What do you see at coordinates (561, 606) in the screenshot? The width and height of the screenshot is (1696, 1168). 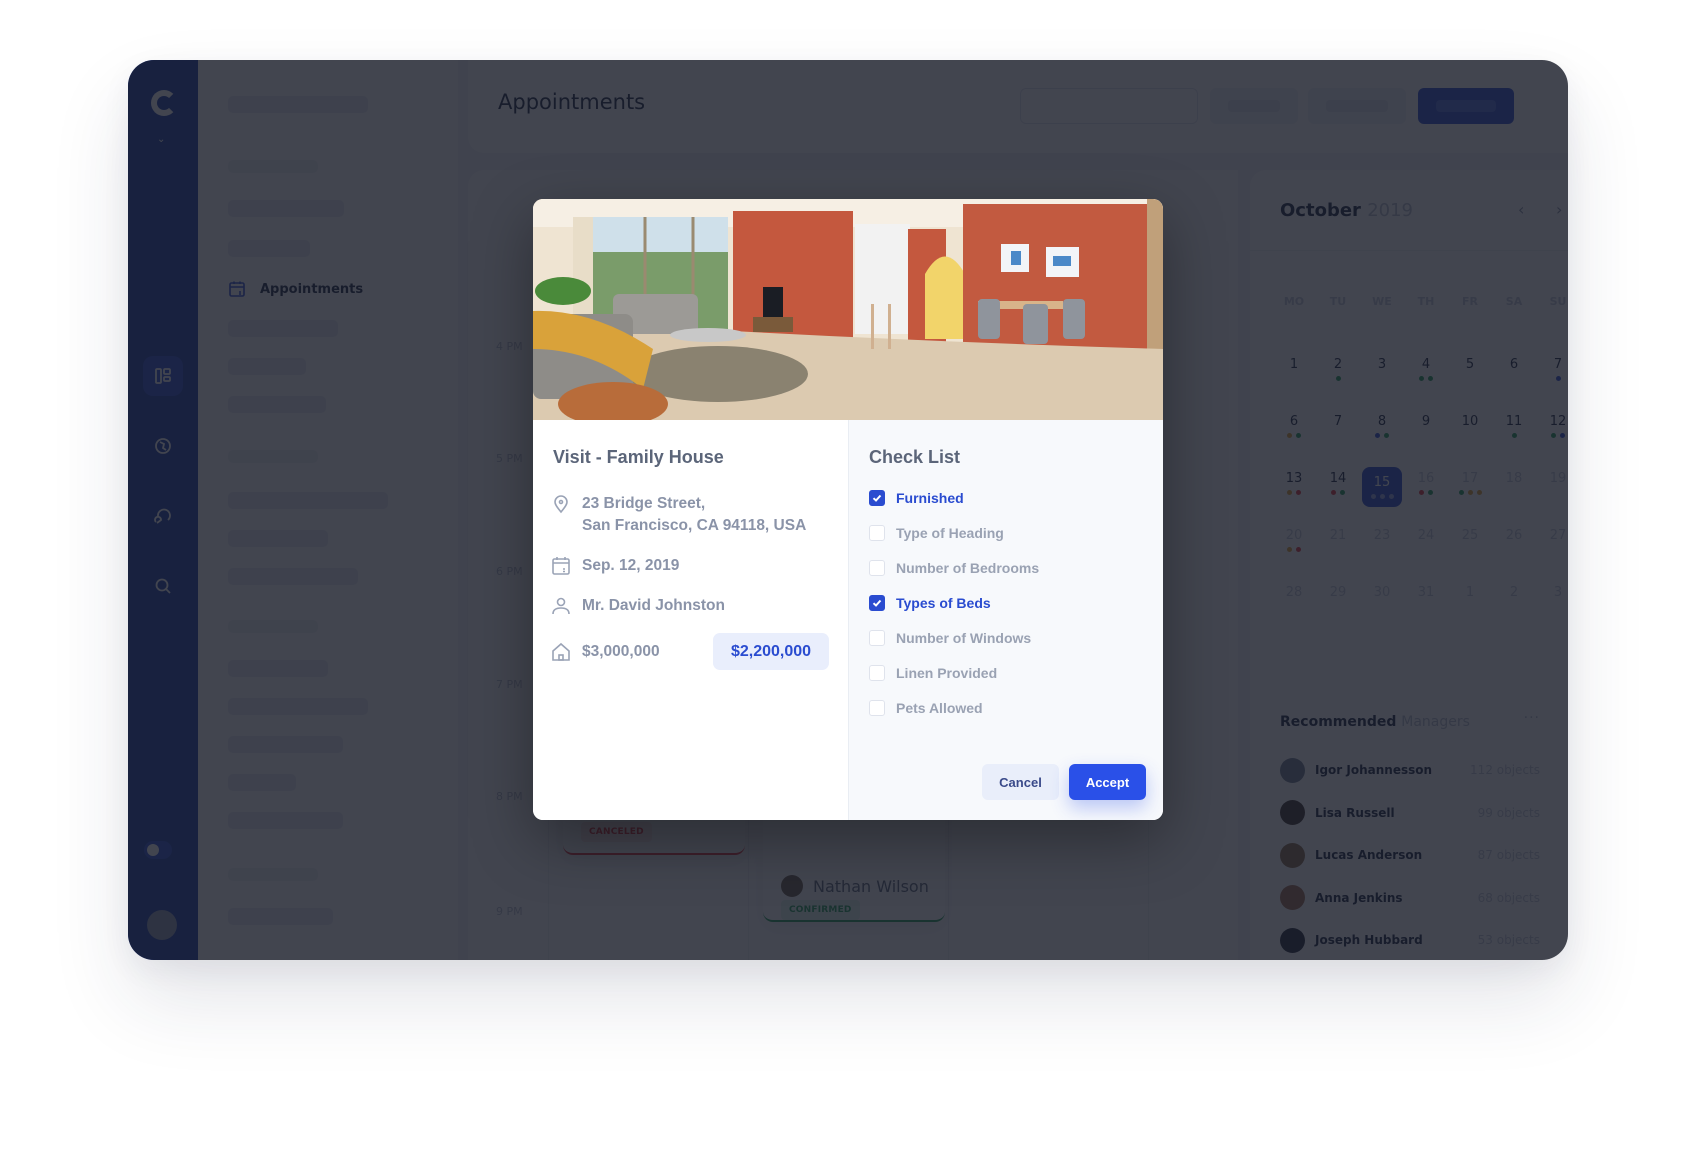 I see `user-icon` at bounding box center [561, 606].